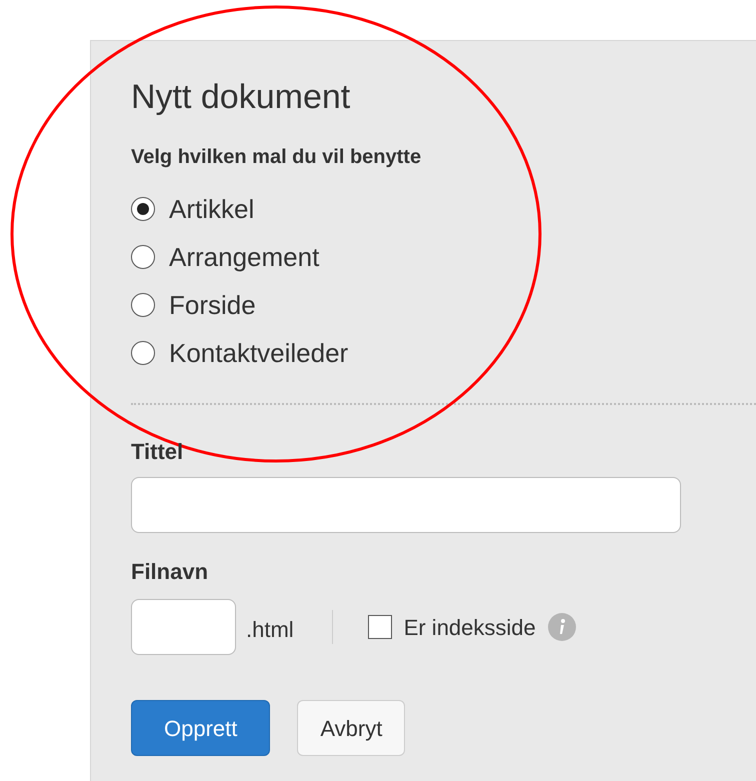 This screenshot has height=781, width=756. Describe the element at coordinates (200, 728) in the screenshot. I see `create-button: Opprett` at that location.